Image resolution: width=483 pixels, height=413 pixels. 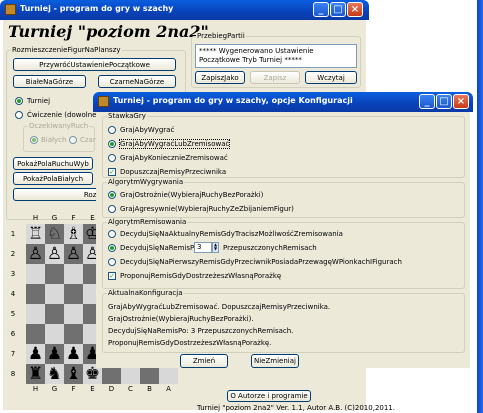 What do you see at coordinates (19, 101) in the screenshot?
I see `tournament-radio` at bounding box center [19, 101].